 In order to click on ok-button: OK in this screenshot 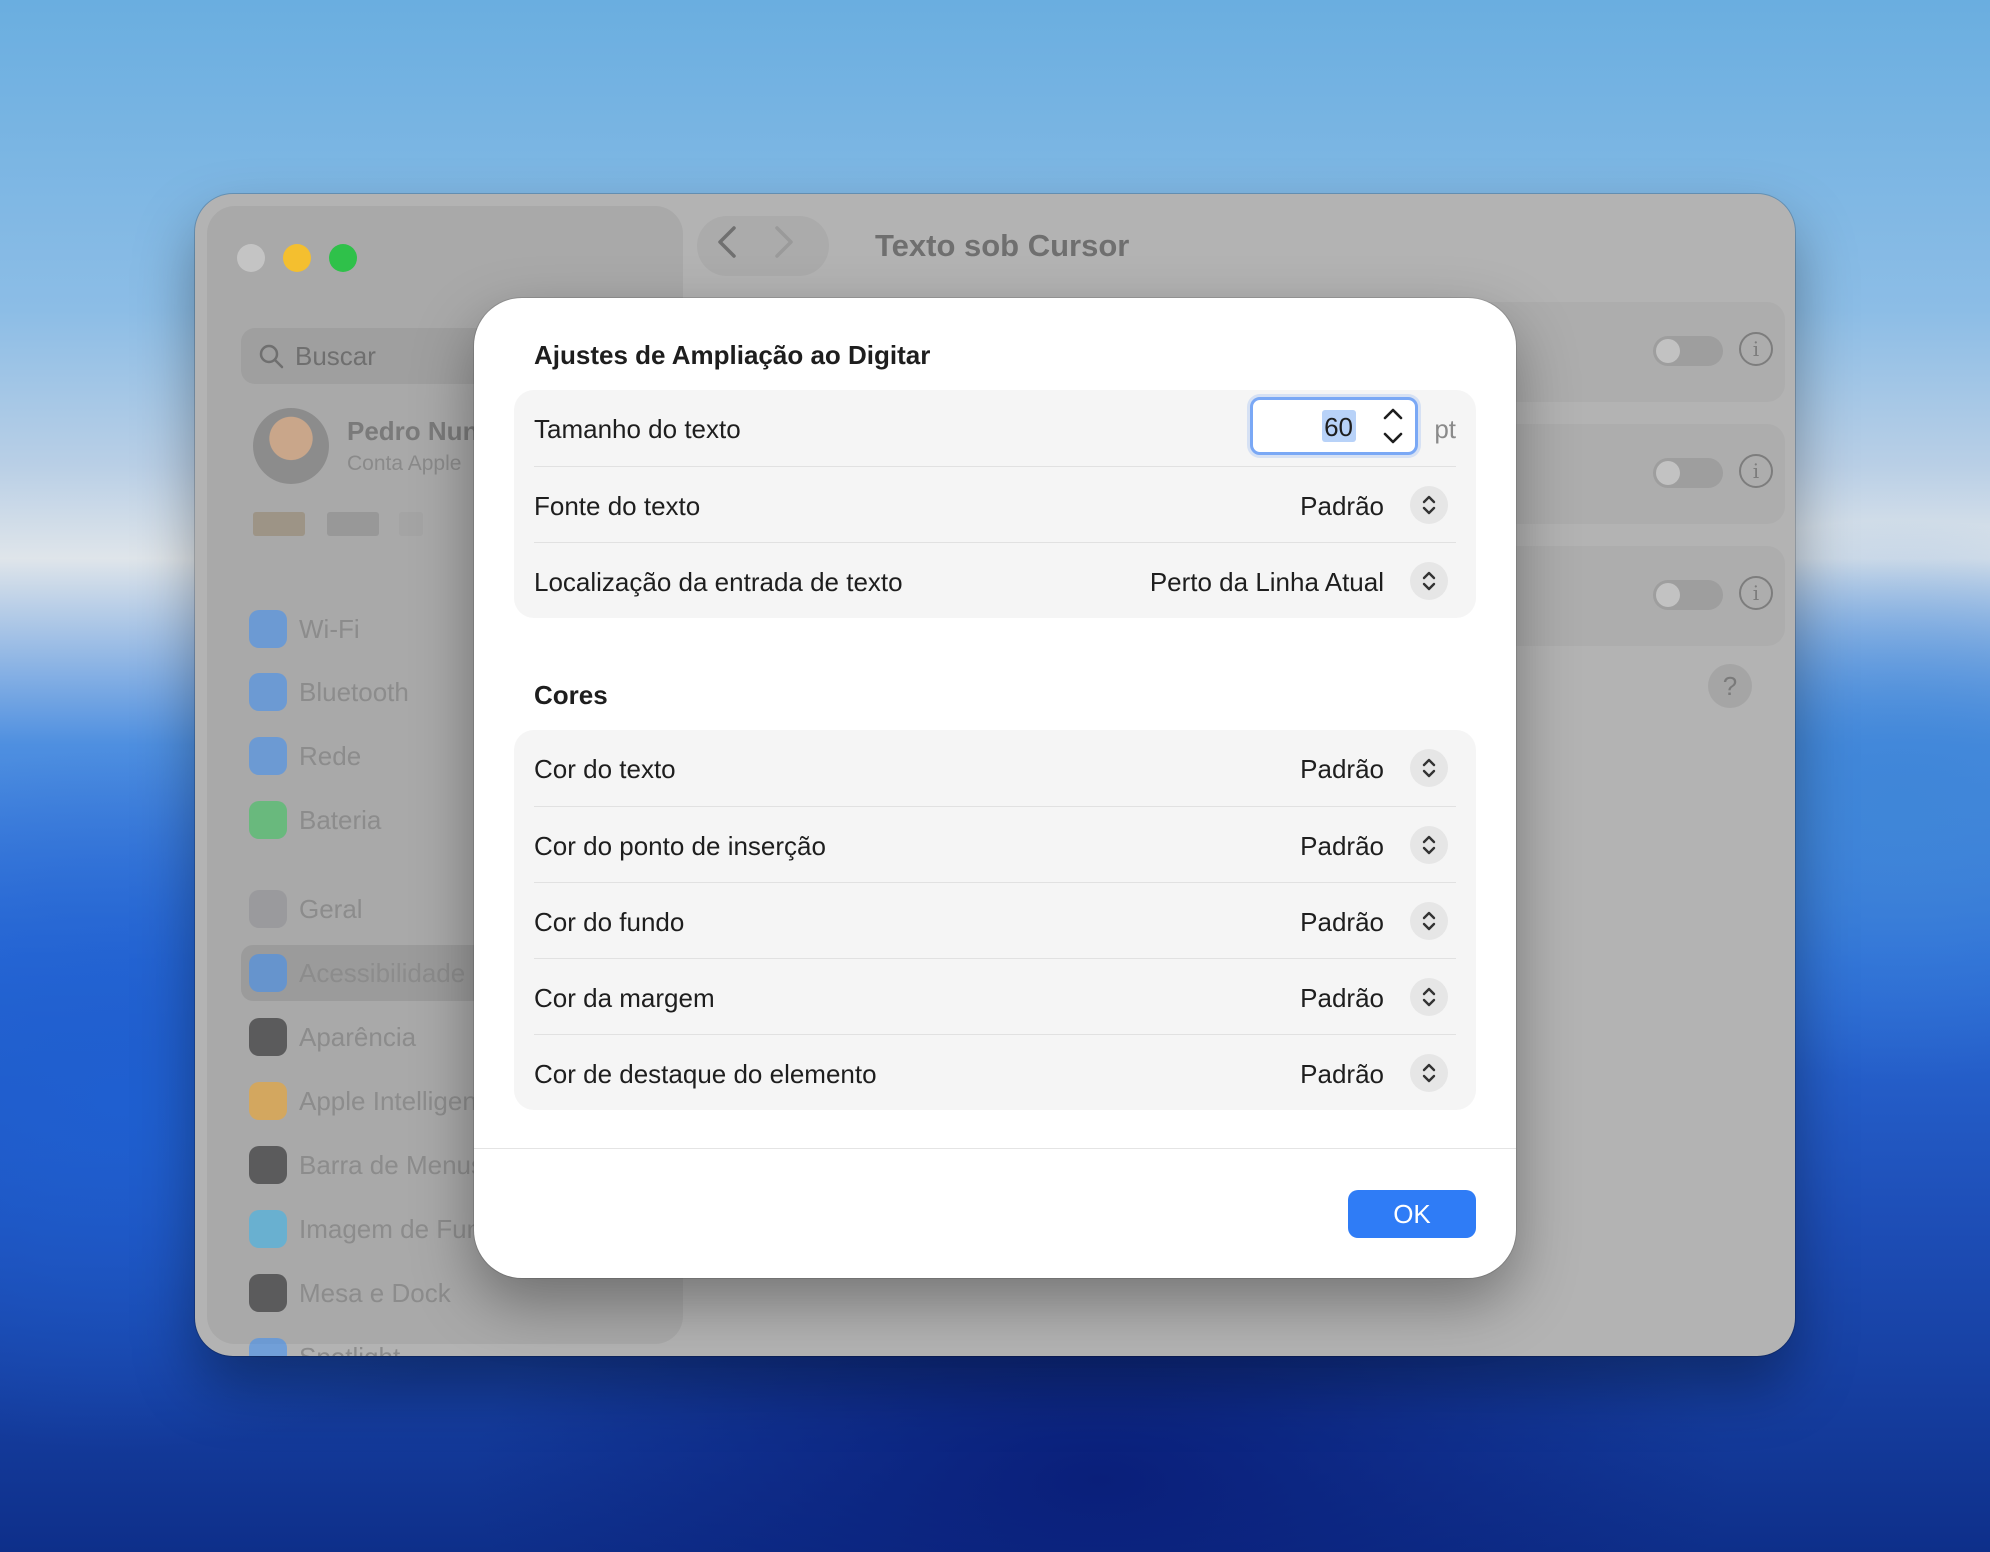, I will do `click(1412, 1214)`.